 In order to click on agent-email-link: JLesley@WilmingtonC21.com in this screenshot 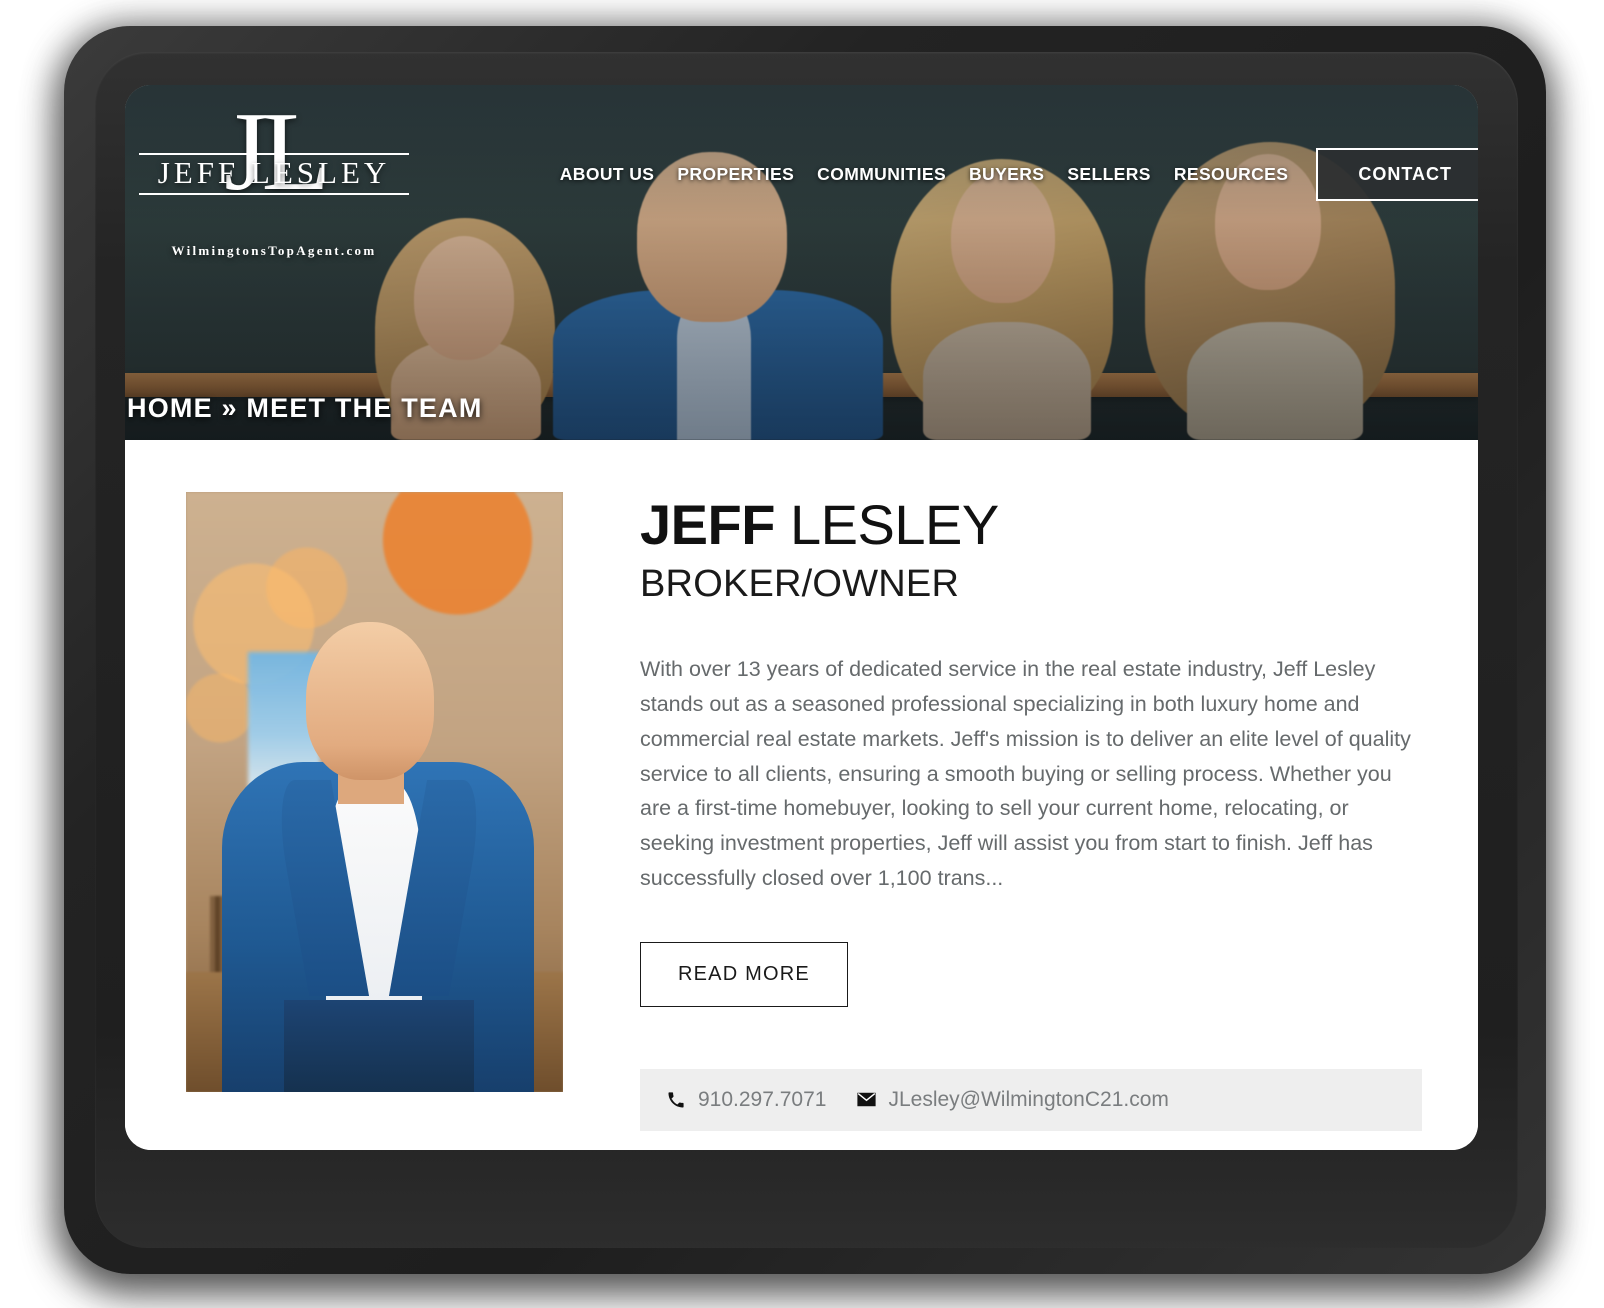, I will do `click(1012, 1099)`.